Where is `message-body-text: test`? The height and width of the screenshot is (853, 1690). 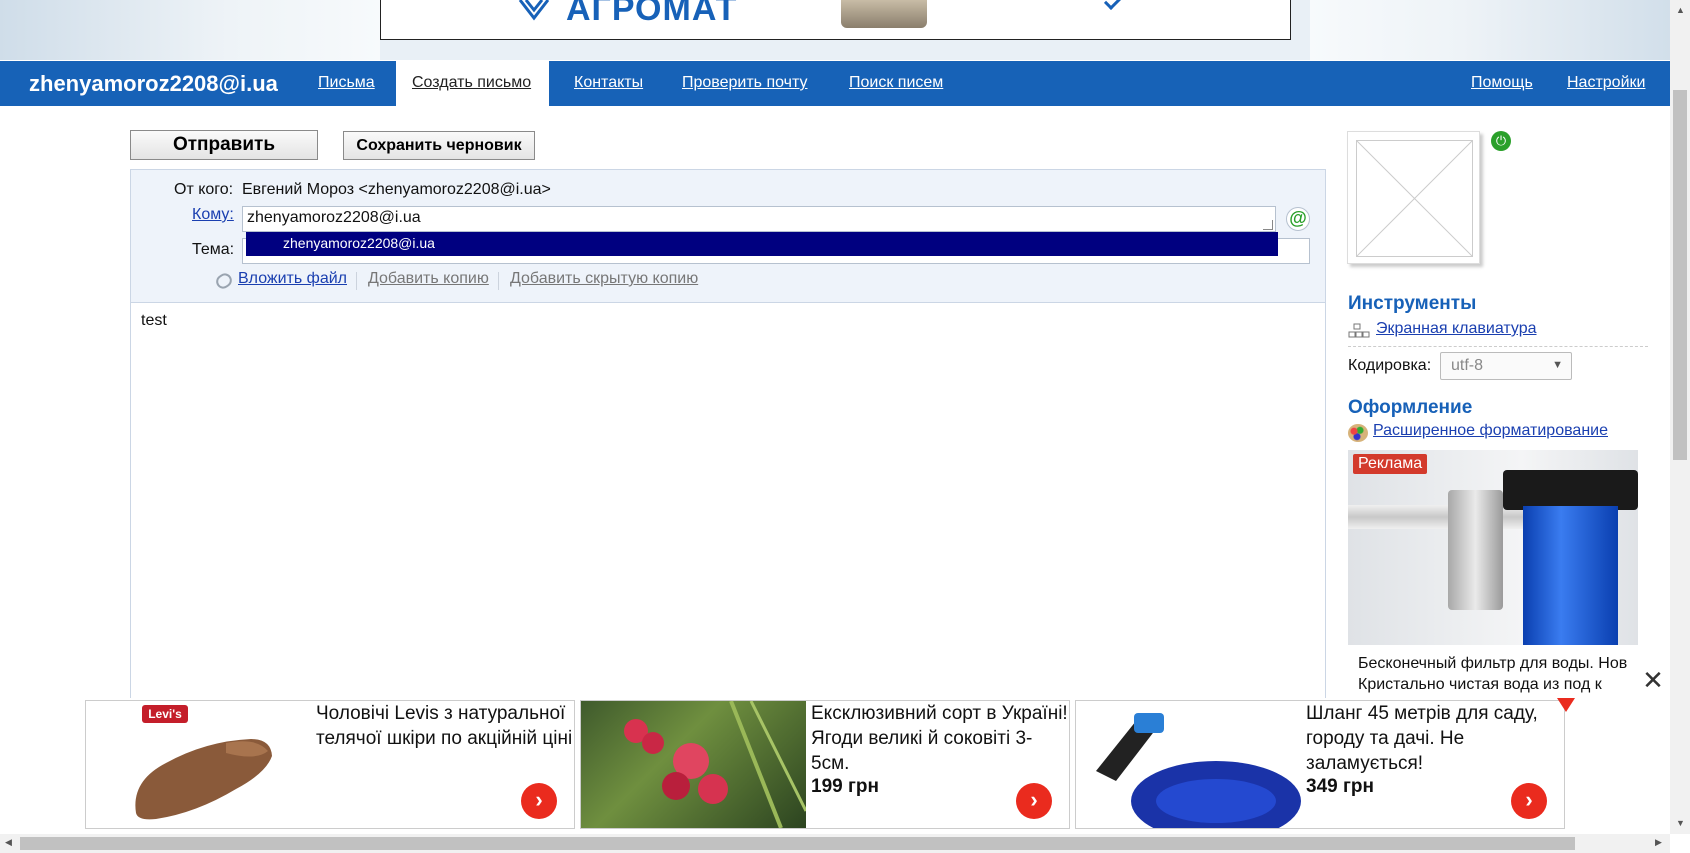
message-body-text: test is located at coordinates (154, 320).